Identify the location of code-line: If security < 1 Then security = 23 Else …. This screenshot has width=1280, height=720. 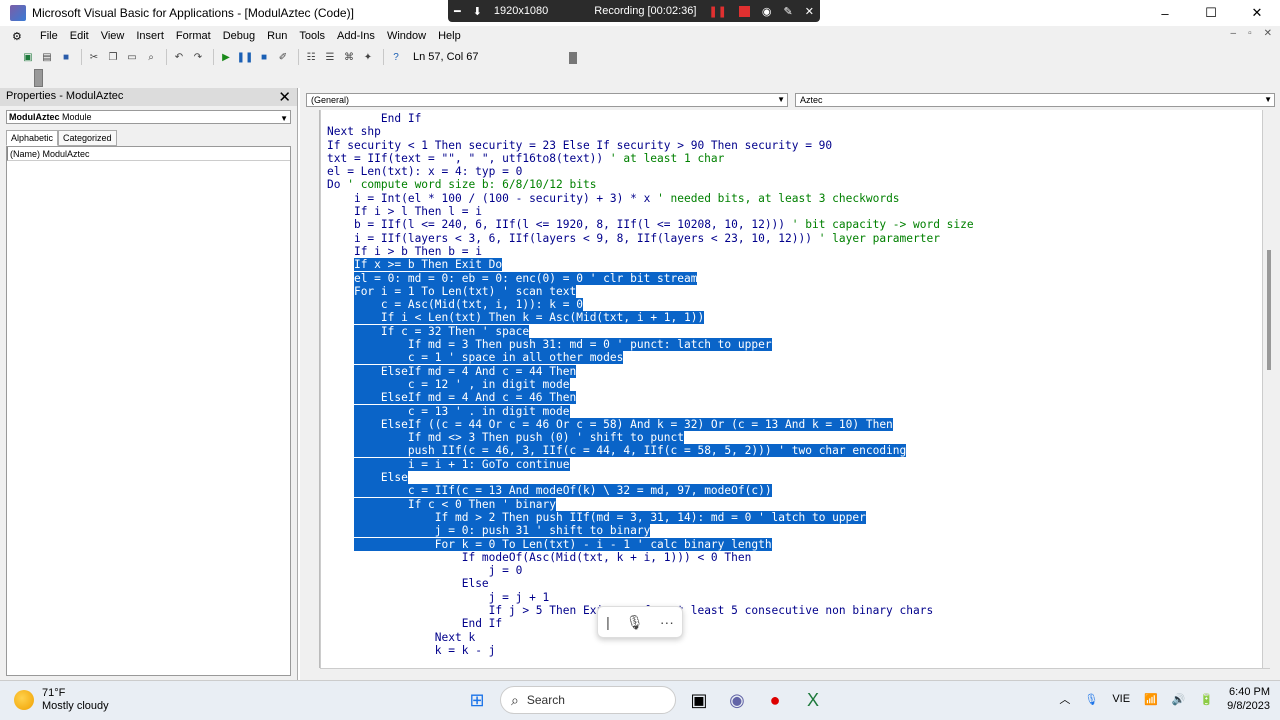
(650, 145).